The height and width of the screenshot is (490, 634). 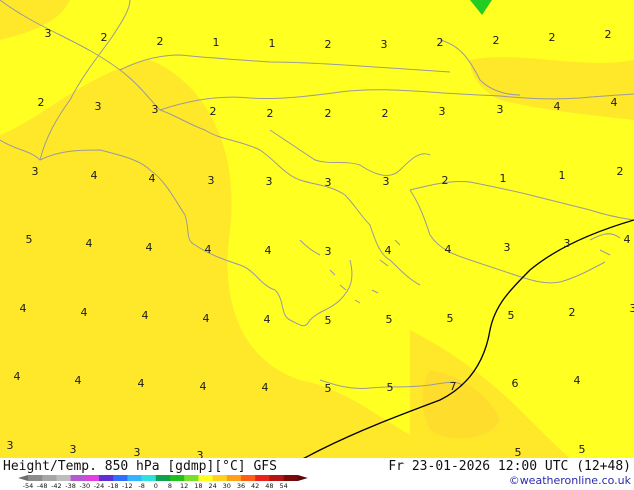 I want to click on map-title: Height/Temp. 850 hPa [gdmp][°C] GFS, so click(x=140, y=466).